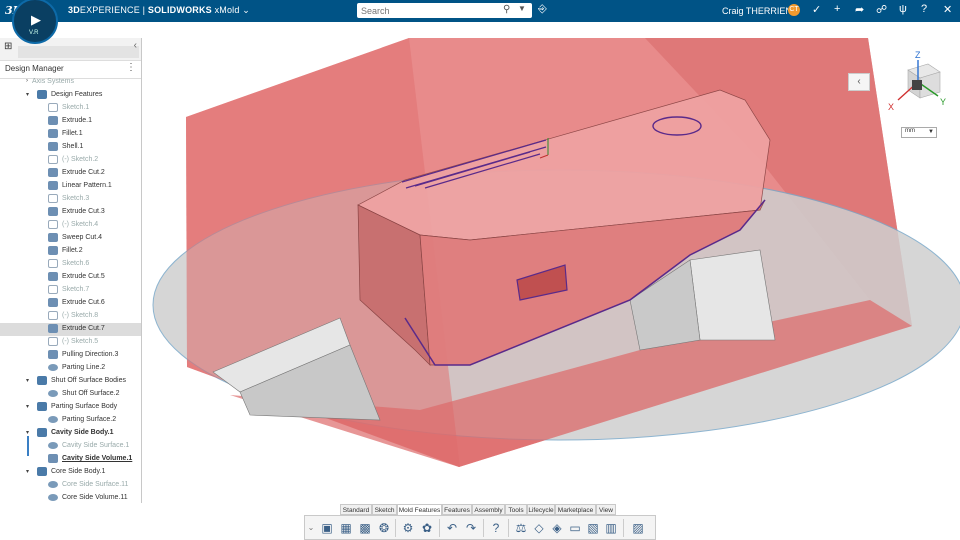 This screenshot has width=960, height=540. I want to click on split-icon: ▧, so click(593, 528).